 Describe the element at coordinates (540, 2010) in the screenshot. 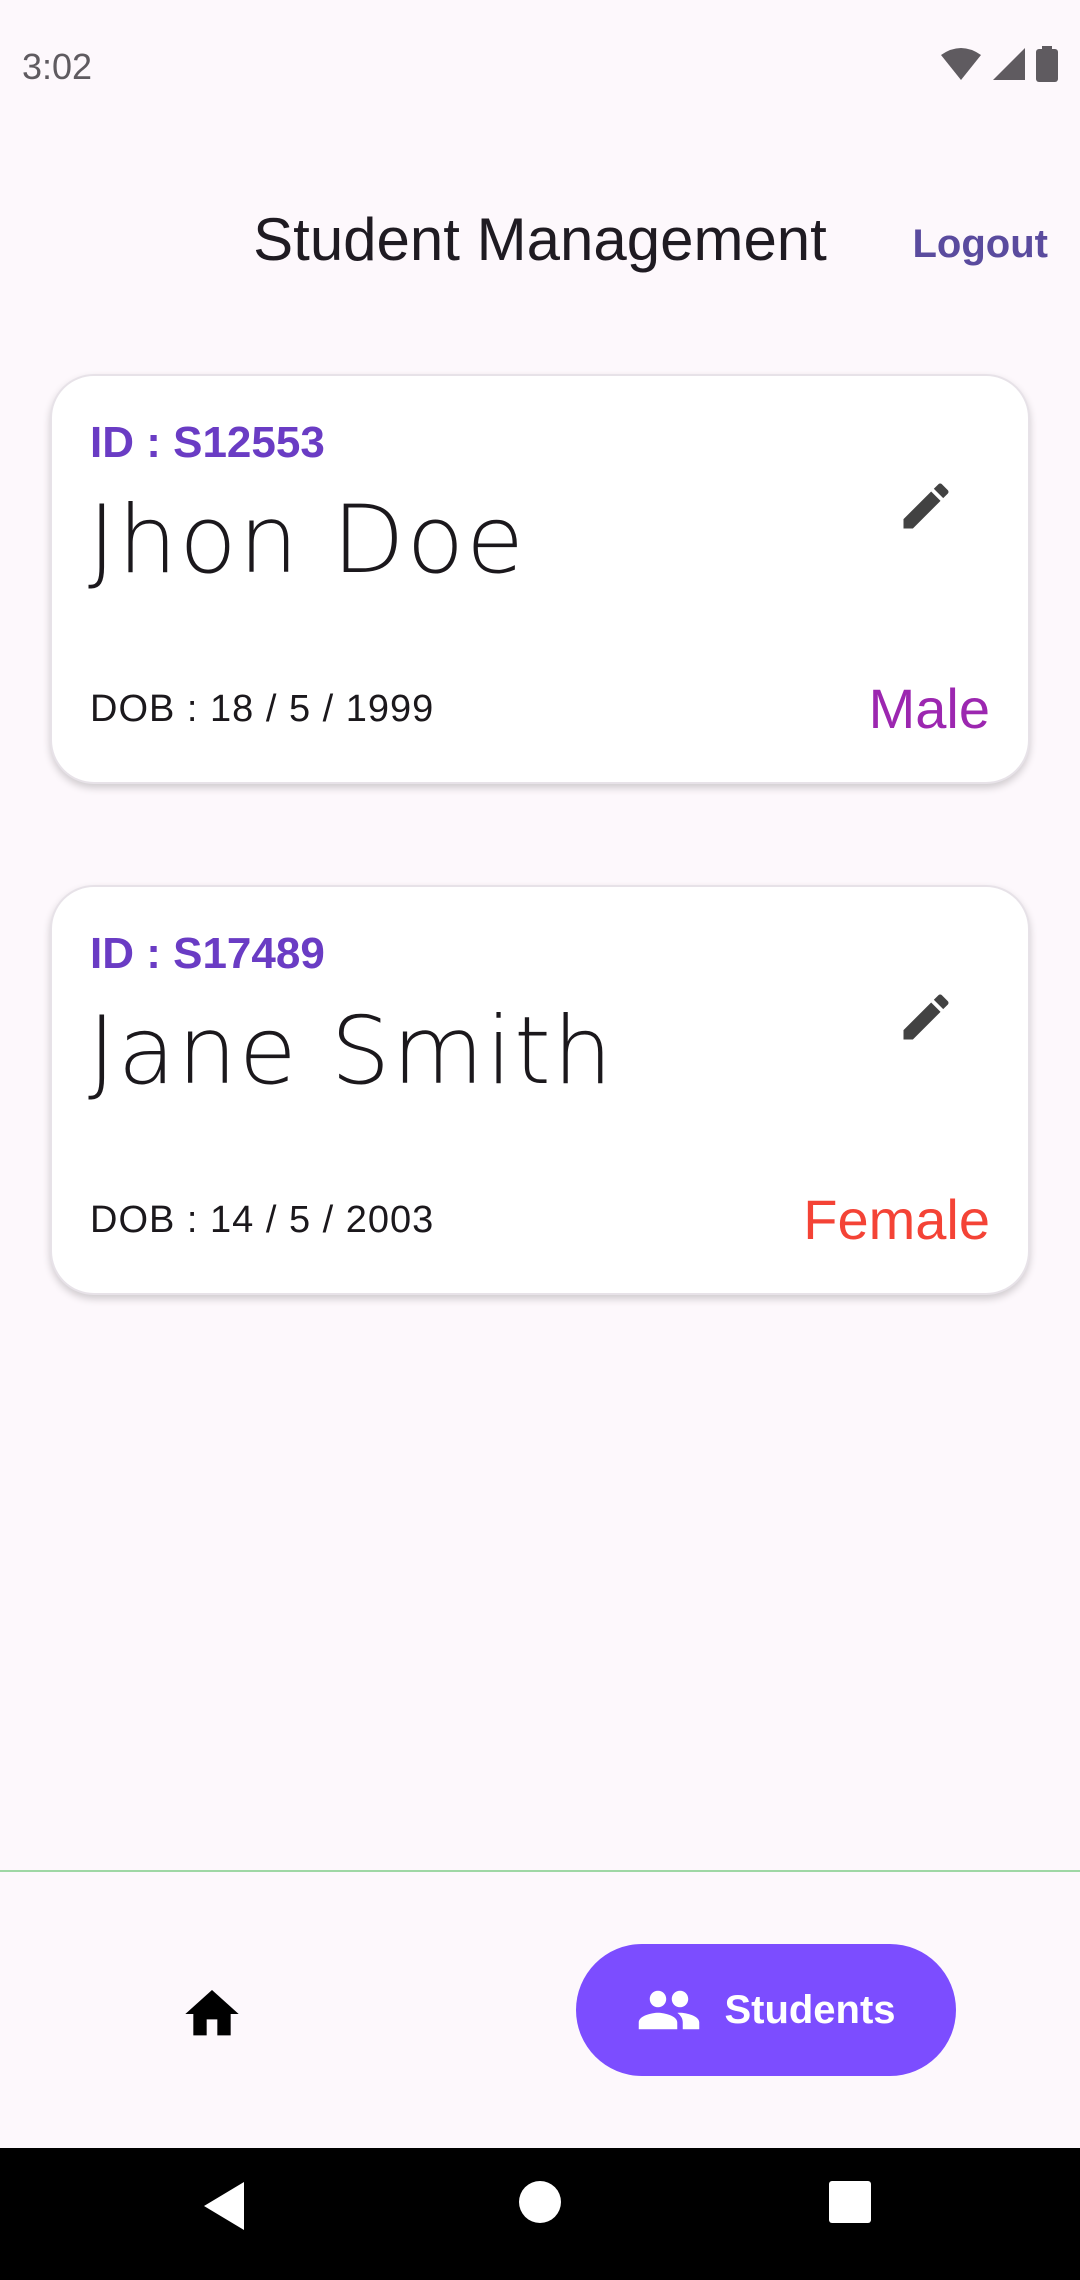

I see `bottom-nav: Students` at that location.